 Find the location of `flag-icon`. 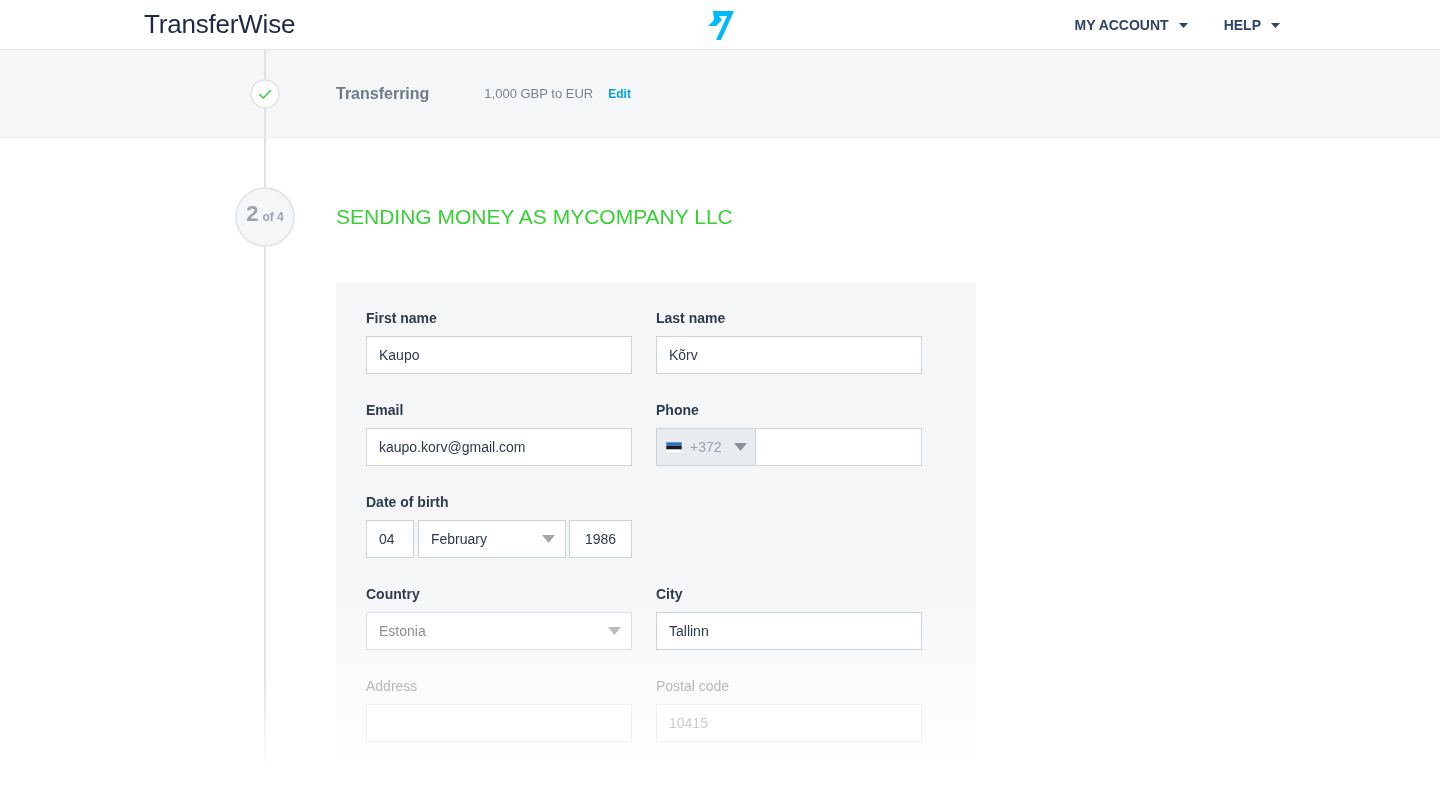

flag-icon is located at coordinates (674, 447).